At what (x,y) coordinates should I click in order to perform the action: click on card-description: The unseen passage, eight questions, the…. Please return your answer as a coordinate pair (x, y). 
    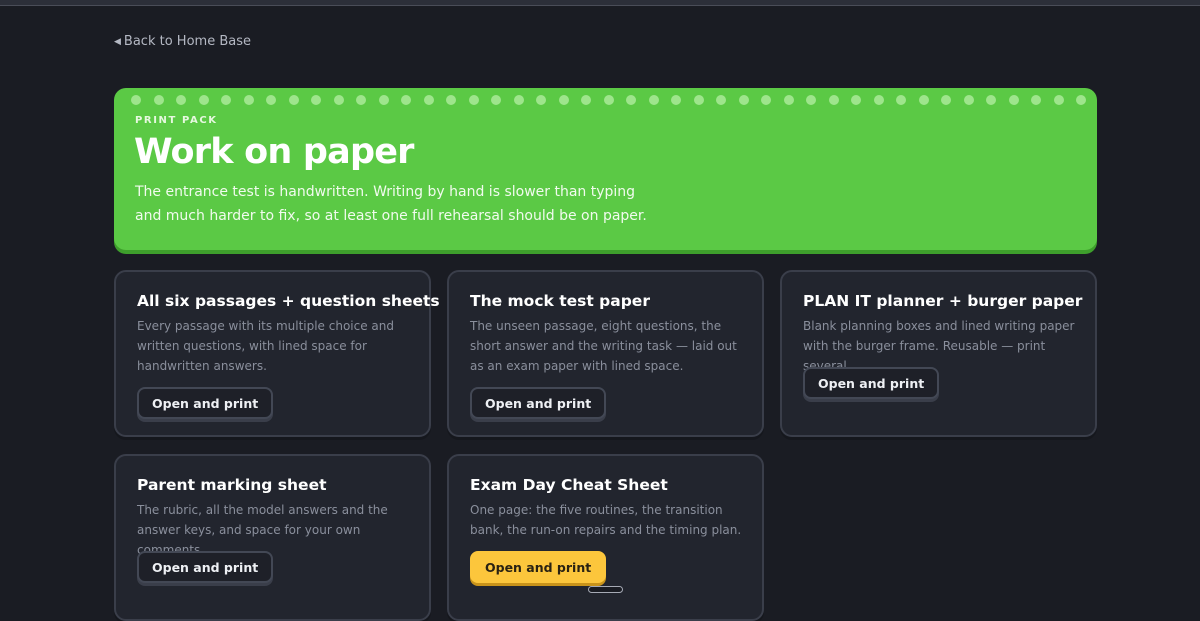
    Looking at the image, I should click on (603, 346).